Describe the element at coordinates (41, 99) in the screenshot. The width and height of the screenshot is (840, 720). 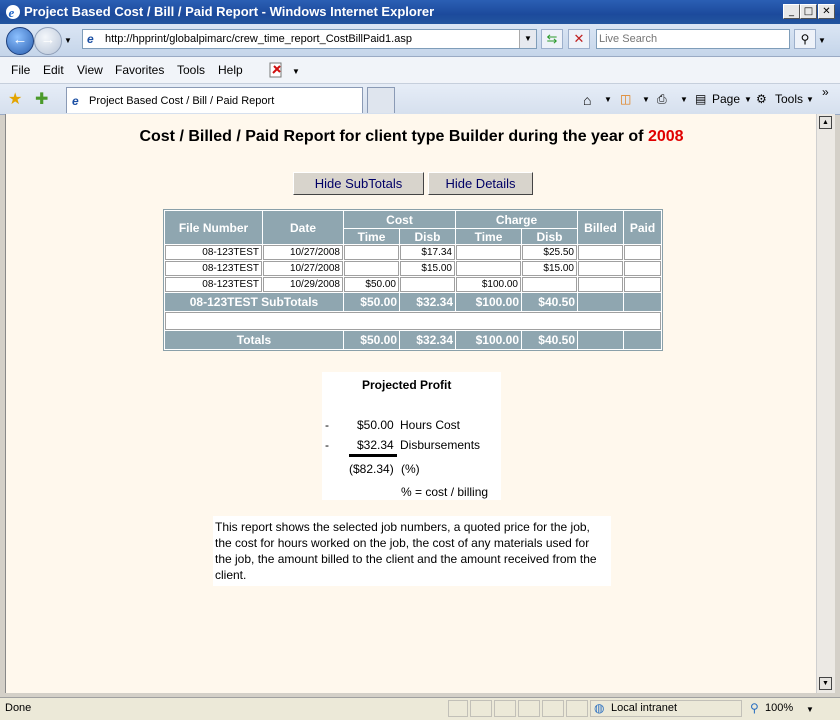
I see `add-favorite-star-icon: ✚` at that location.